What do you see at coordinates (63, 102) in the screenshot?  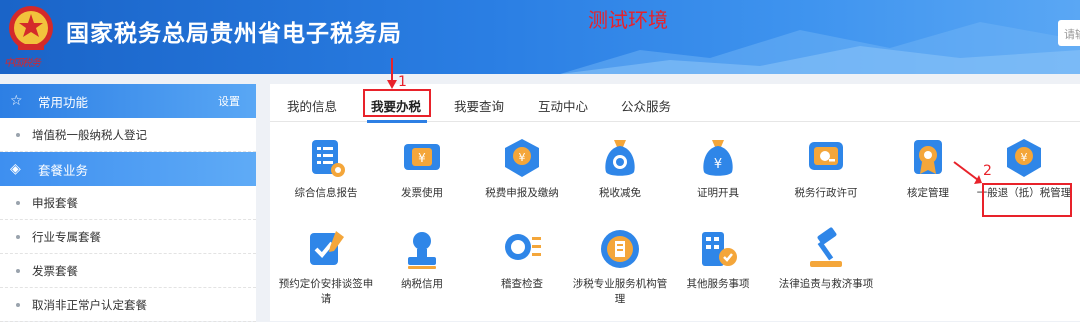 I see `common-functions-label: 常用功能` at bounding box center [63, 102].